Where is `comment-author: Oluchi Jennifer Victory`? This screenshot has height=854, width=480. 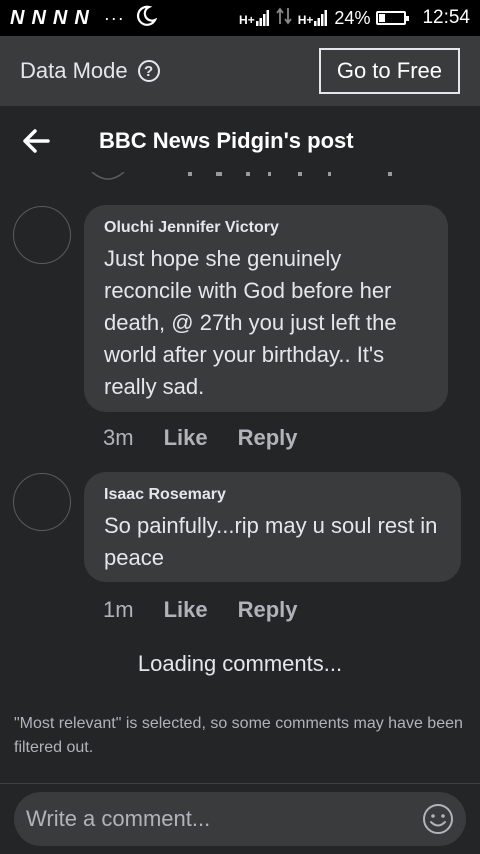
comment-author: Oluchi Jennifer Victory is located at coordinates (266, 228).